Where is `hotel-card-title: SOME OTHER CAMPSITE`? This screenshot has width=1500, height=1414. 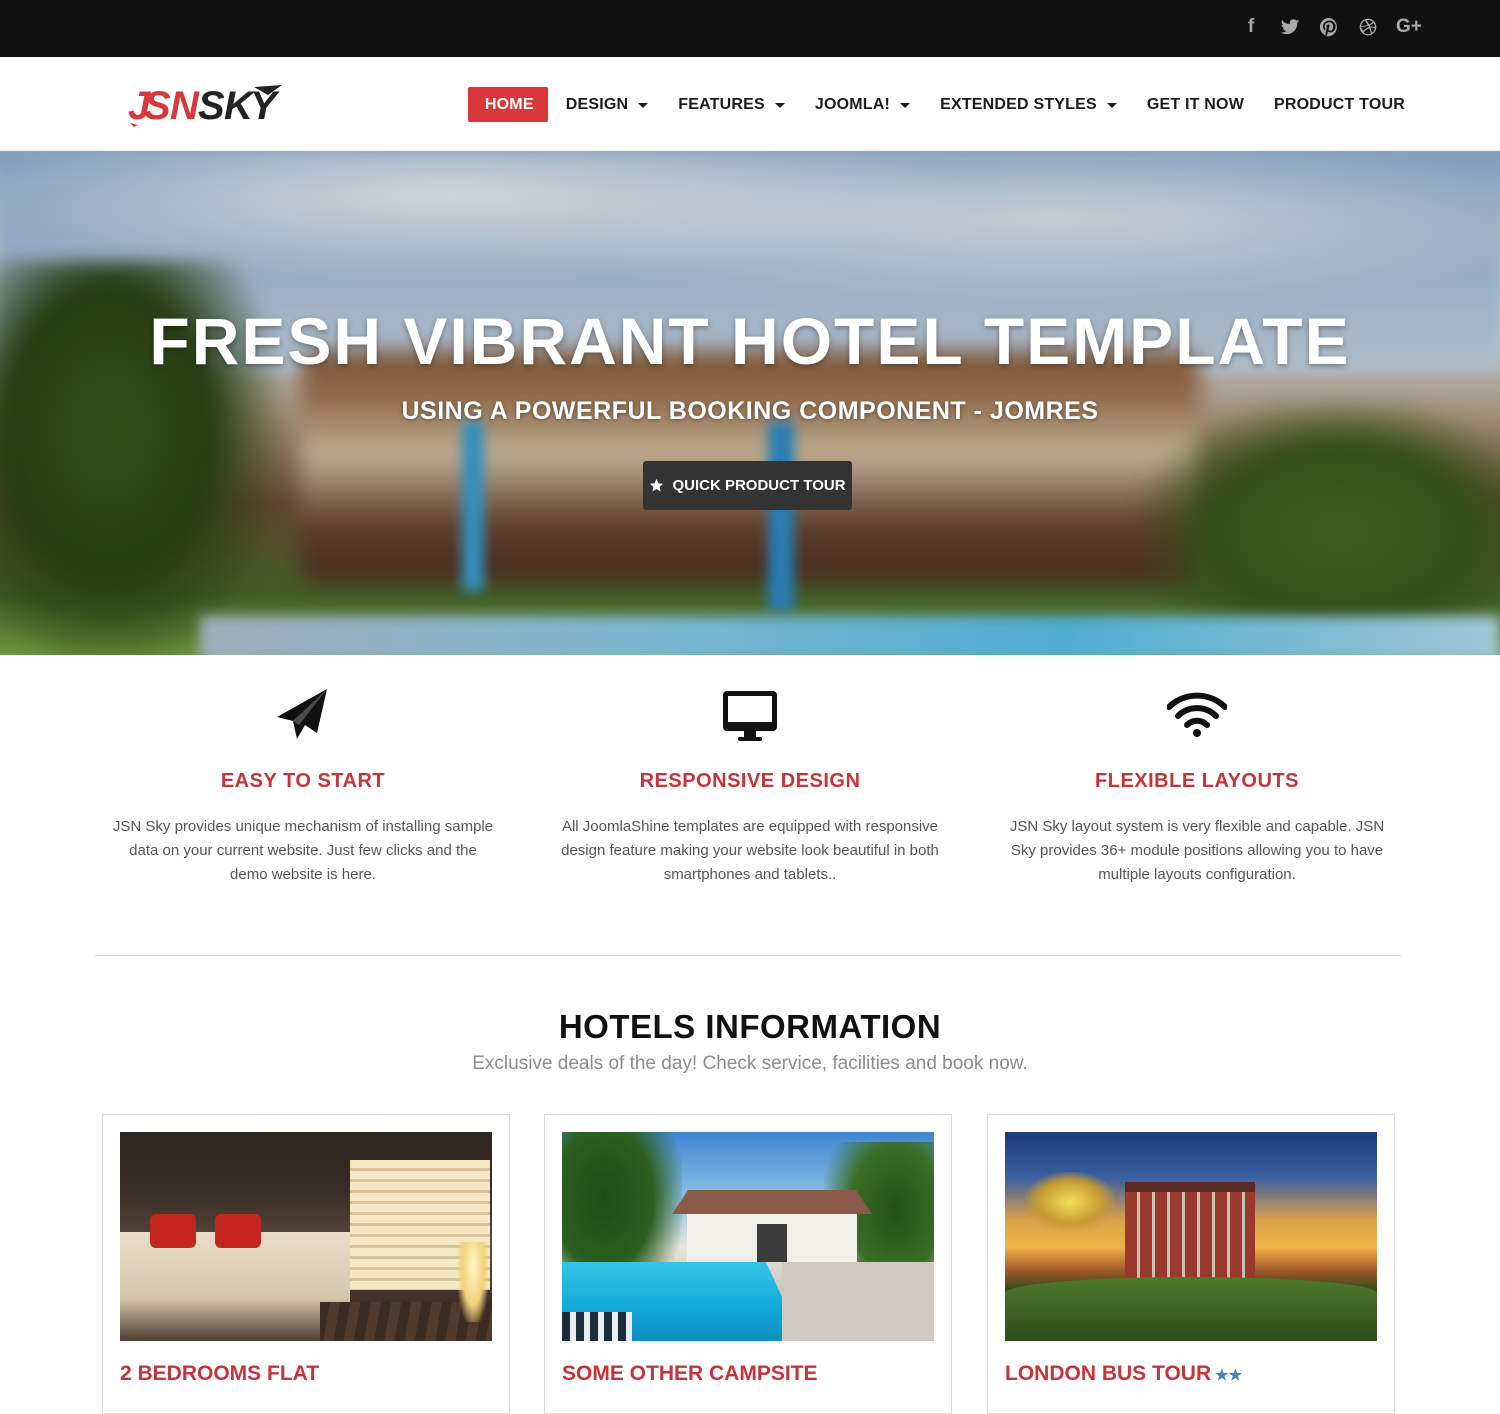 hotel-card-title: SOME OTHER CAMPSITE is located at coordinates (690, 1374).